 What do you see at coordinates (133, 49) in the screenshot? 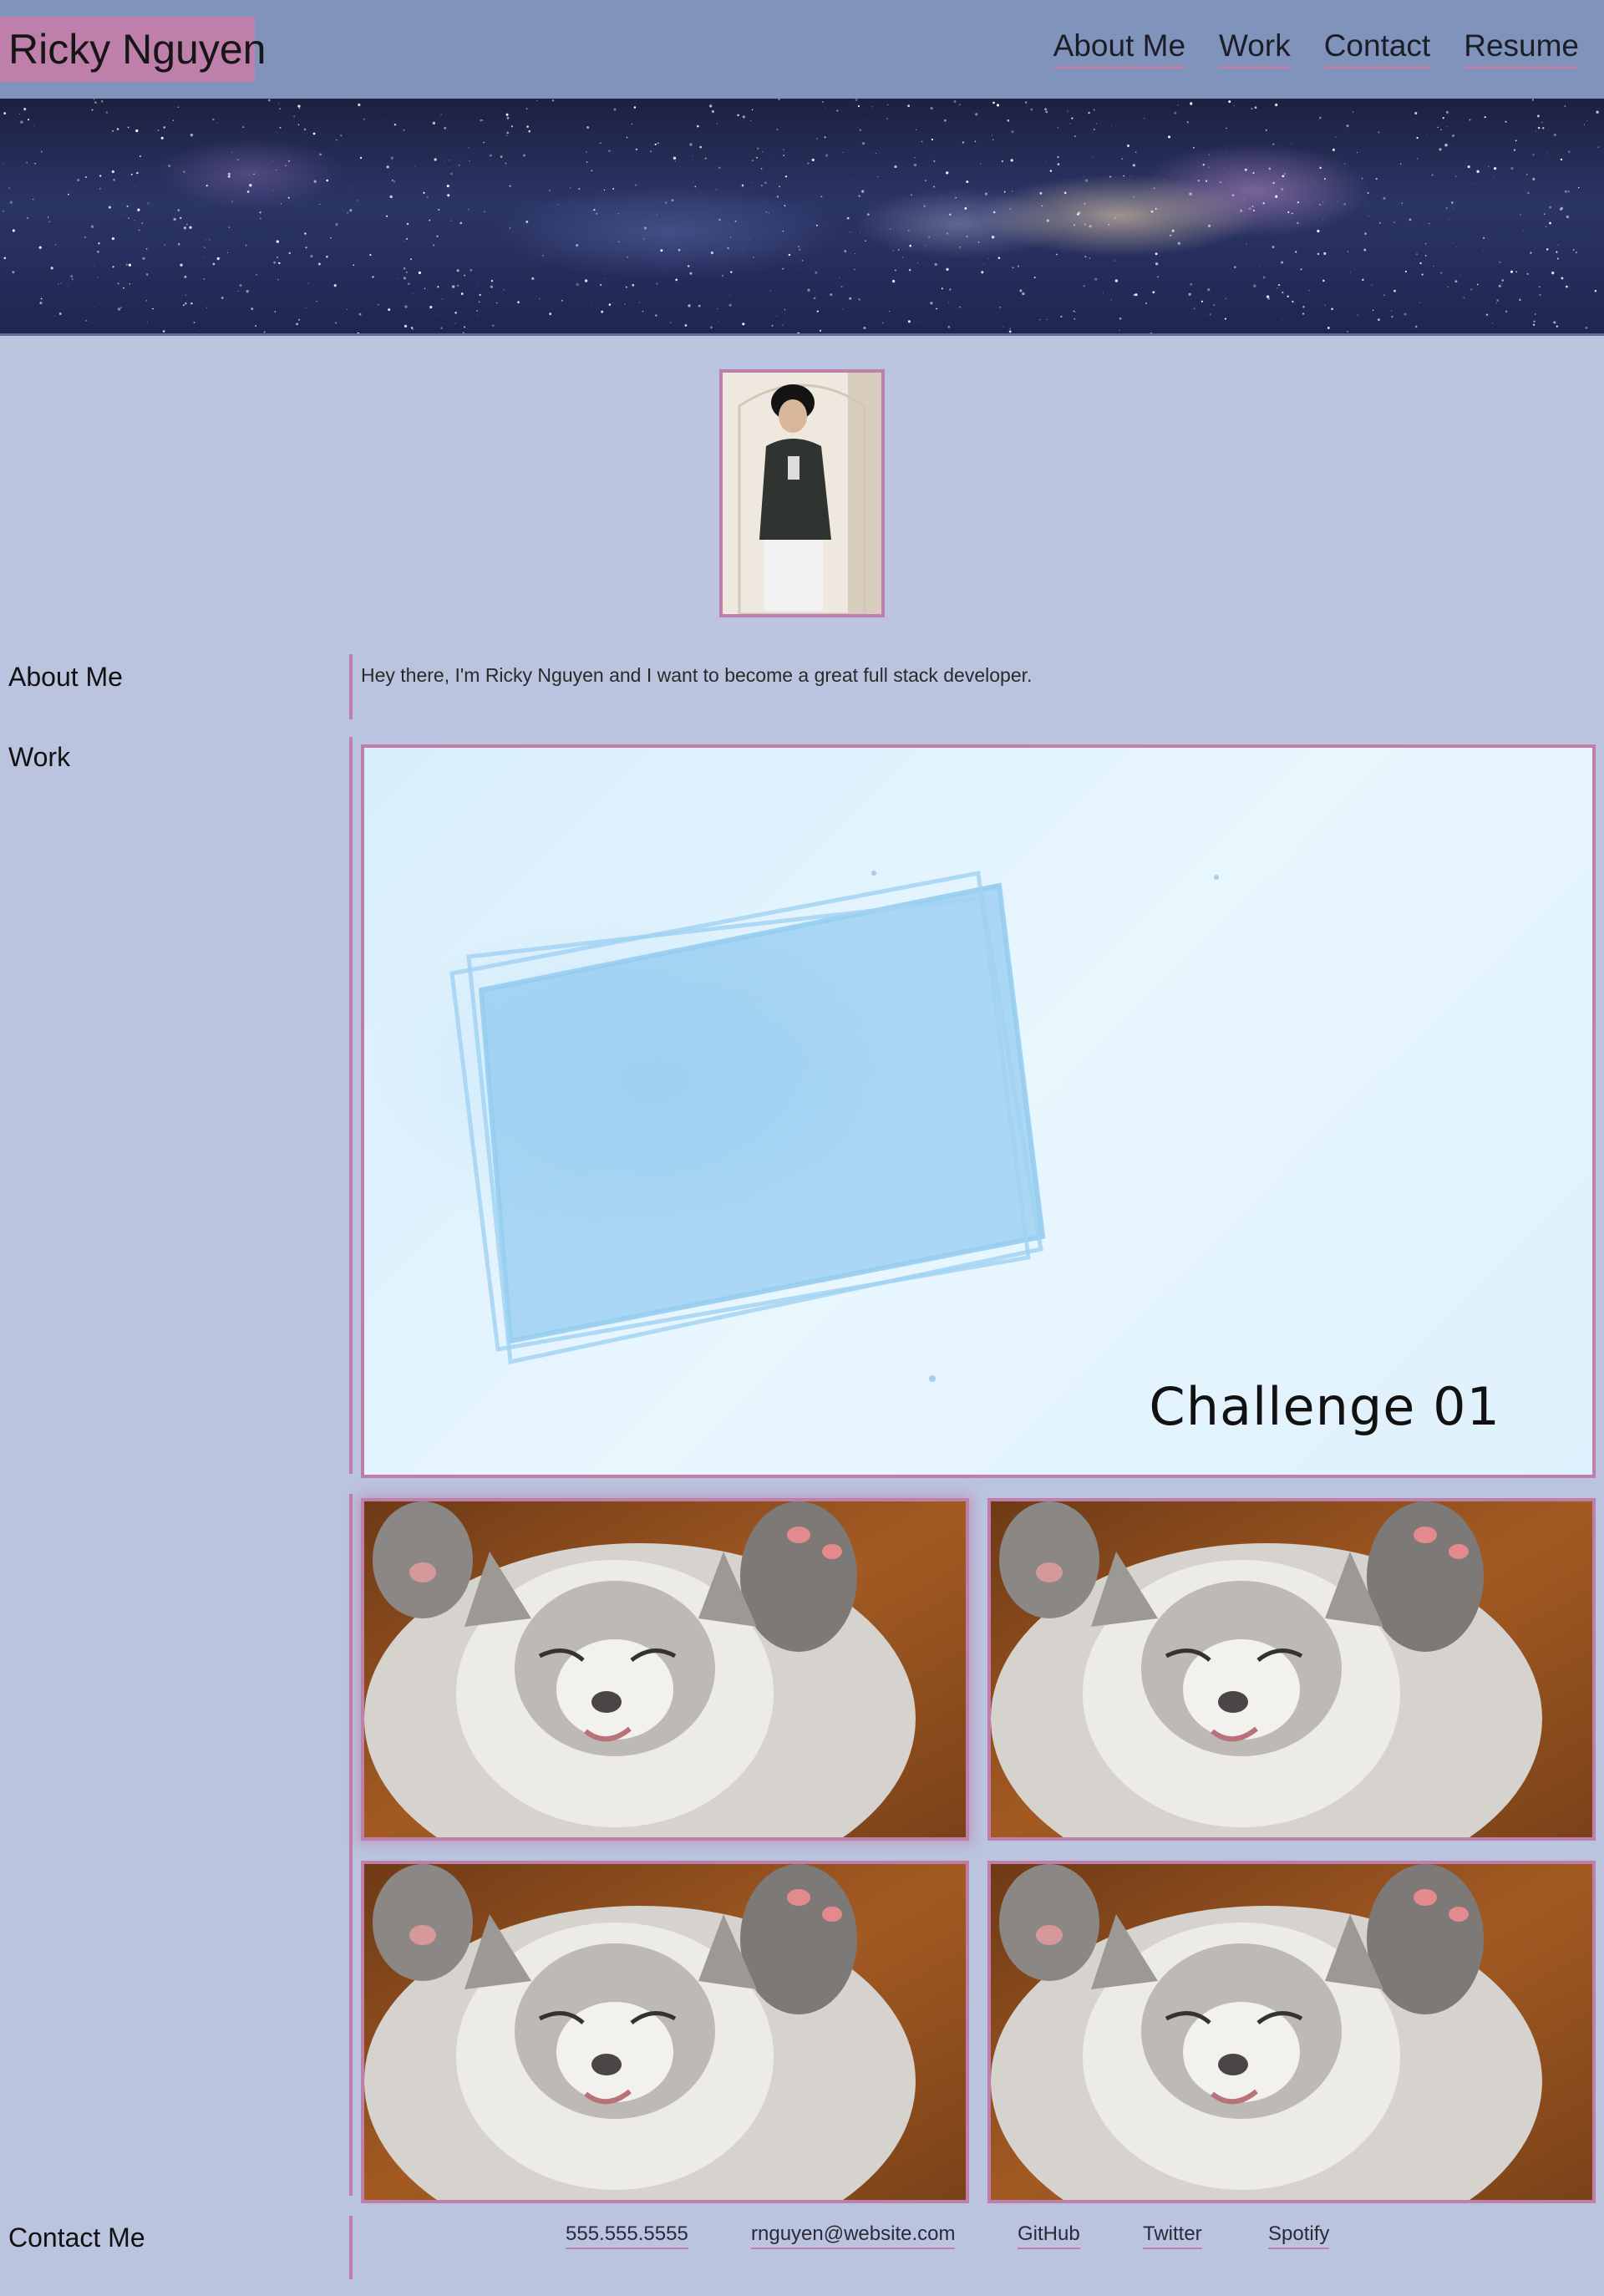
I see `site-brand: Ricky Nguyen` at bounding box center [133, 49].